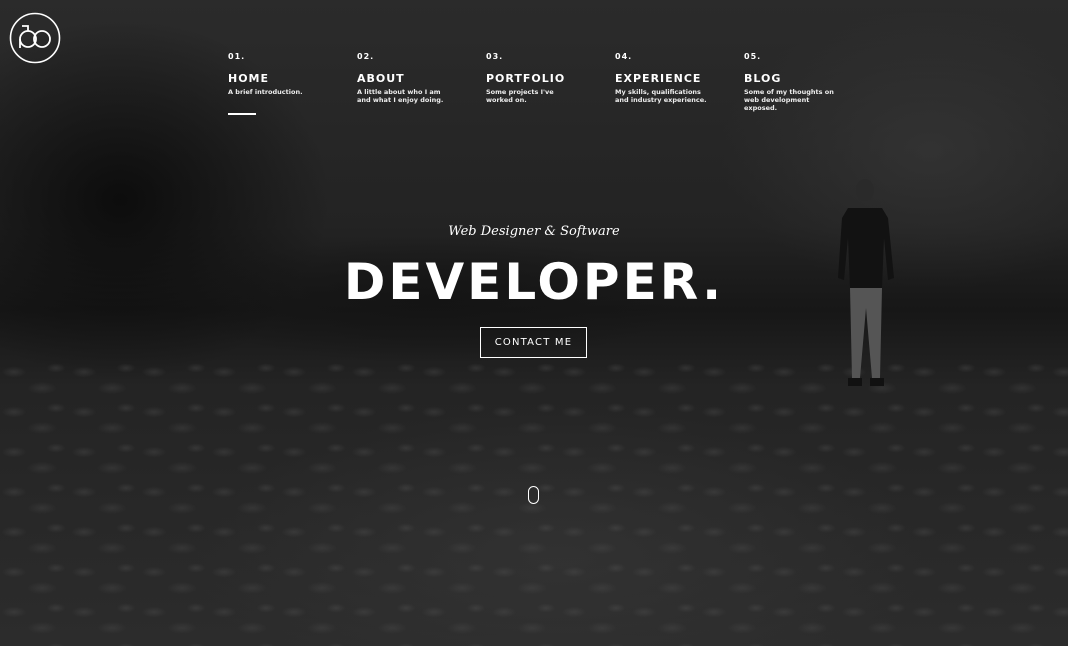  I want to click on hero-headline: DEVELOPER., so click(534, 282).